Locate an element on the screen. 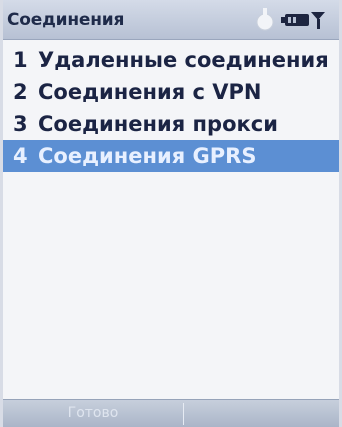  menu-item-number: 4 is located at coordinates (20, 156).